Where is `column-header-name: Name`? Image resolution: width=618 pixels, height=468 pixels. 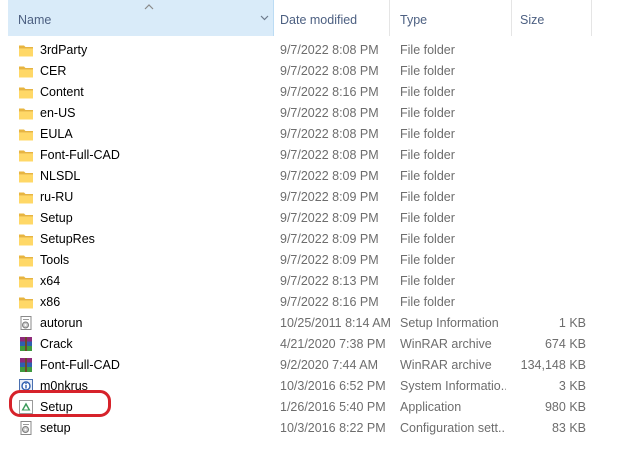 column-header-name: Name is located at coordinates (141, 18).